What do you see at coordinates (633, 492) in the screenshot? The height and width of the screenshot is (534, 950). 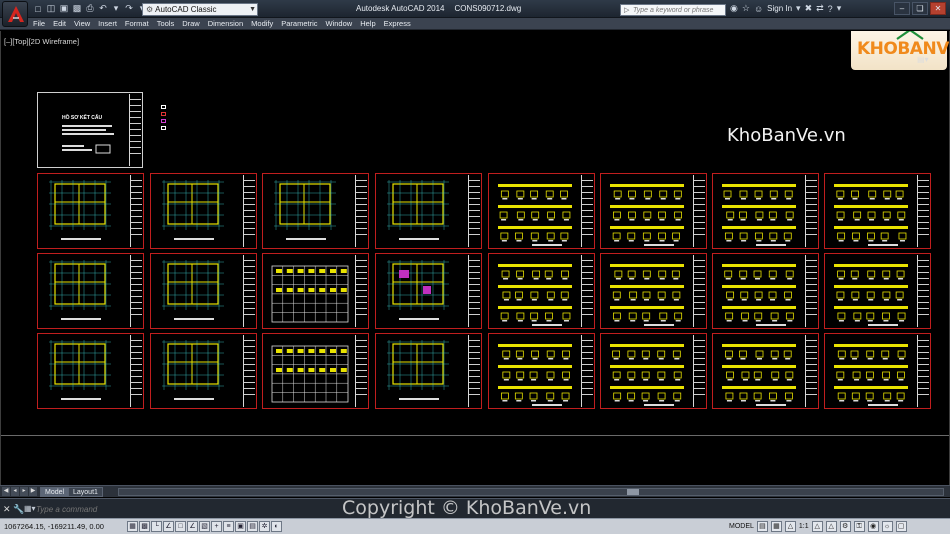 I see `scrollbar-thumb` at bounding box center [633, 492].